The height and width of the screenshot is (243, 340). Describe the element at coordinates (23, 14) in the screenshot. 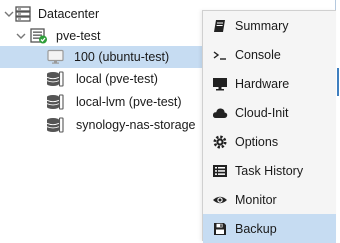

I see `server-stack-icon` at that location.